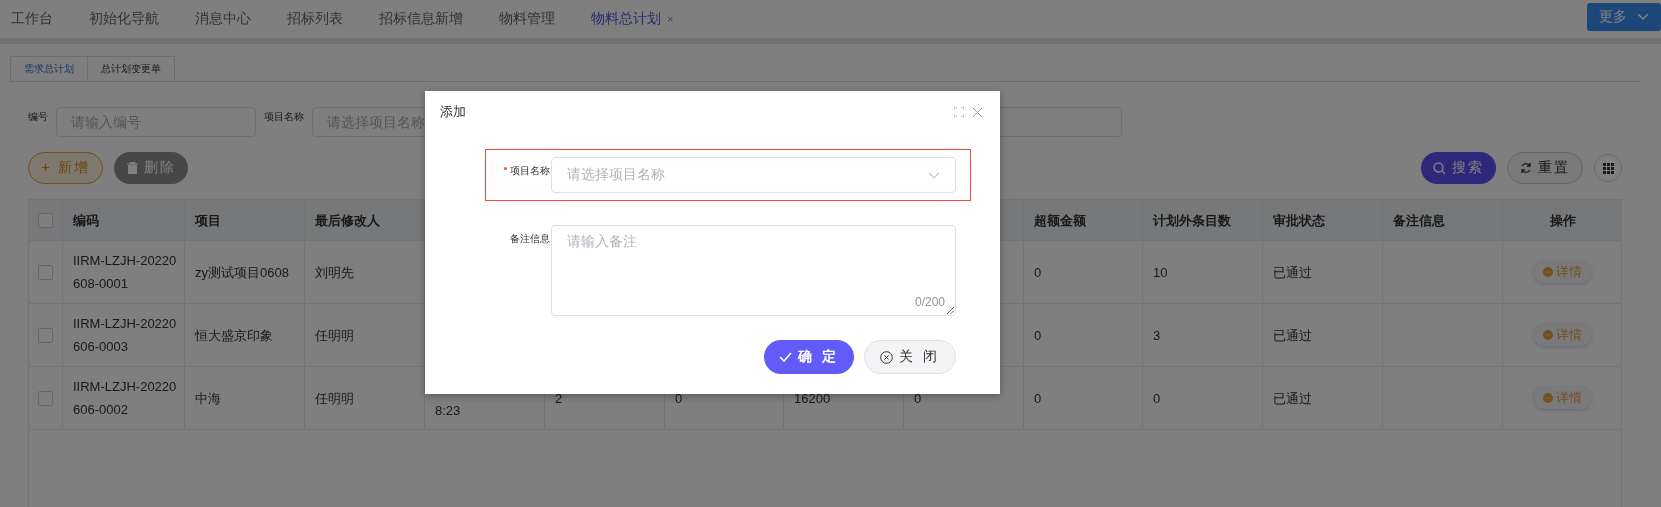 The image size is (1661, 507). Describe the element at coordinates (125, 335) in the screenshot. I see `table-cell-text: IIRM-LZJH-20220606-0003` at that location.